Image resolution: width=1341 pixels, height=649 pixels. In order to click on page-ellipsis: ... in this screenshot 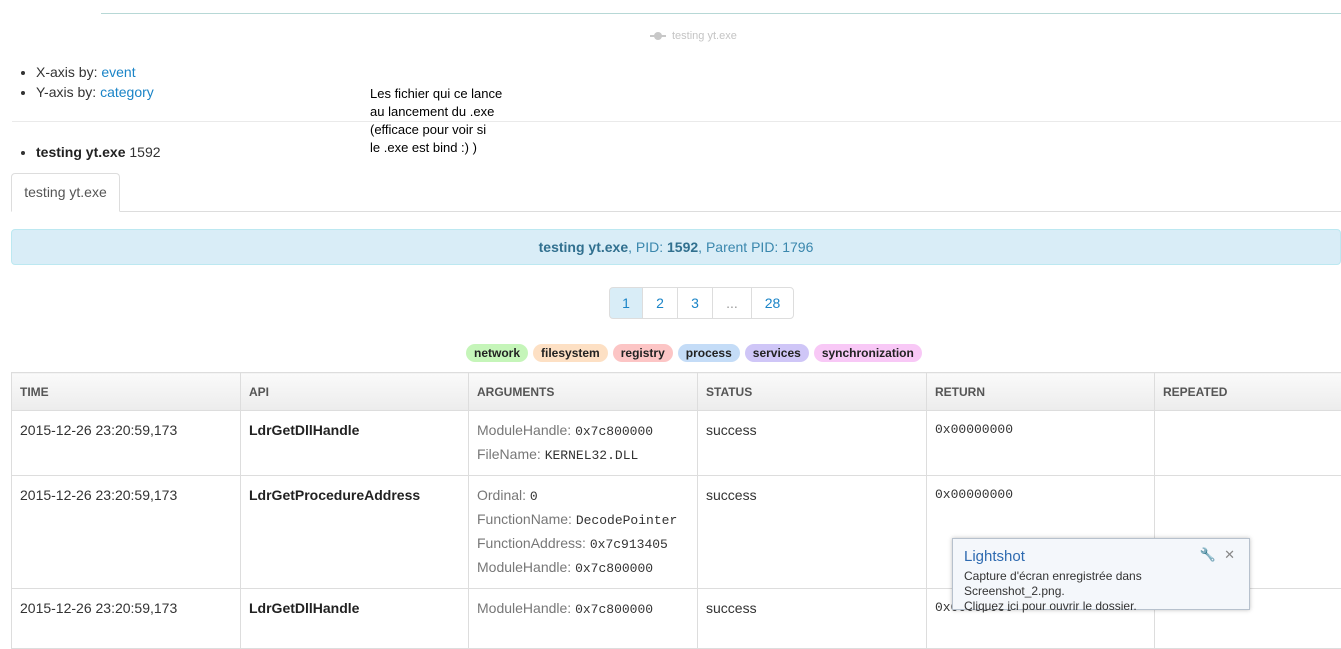, I will do `click(732, 303)`.